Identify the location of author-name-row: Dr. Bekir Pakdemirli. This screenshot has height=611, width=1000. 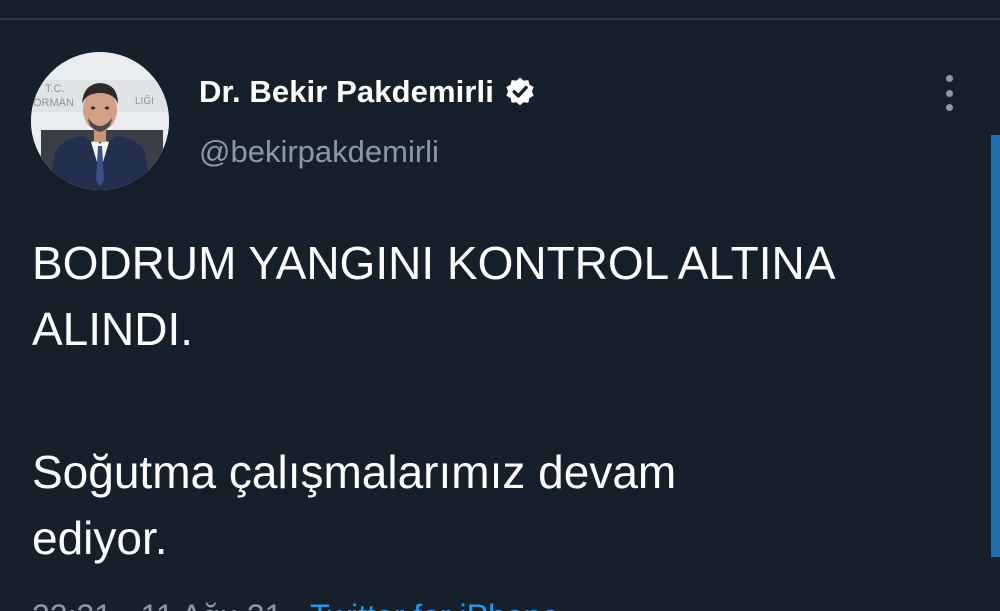
(367, 92).